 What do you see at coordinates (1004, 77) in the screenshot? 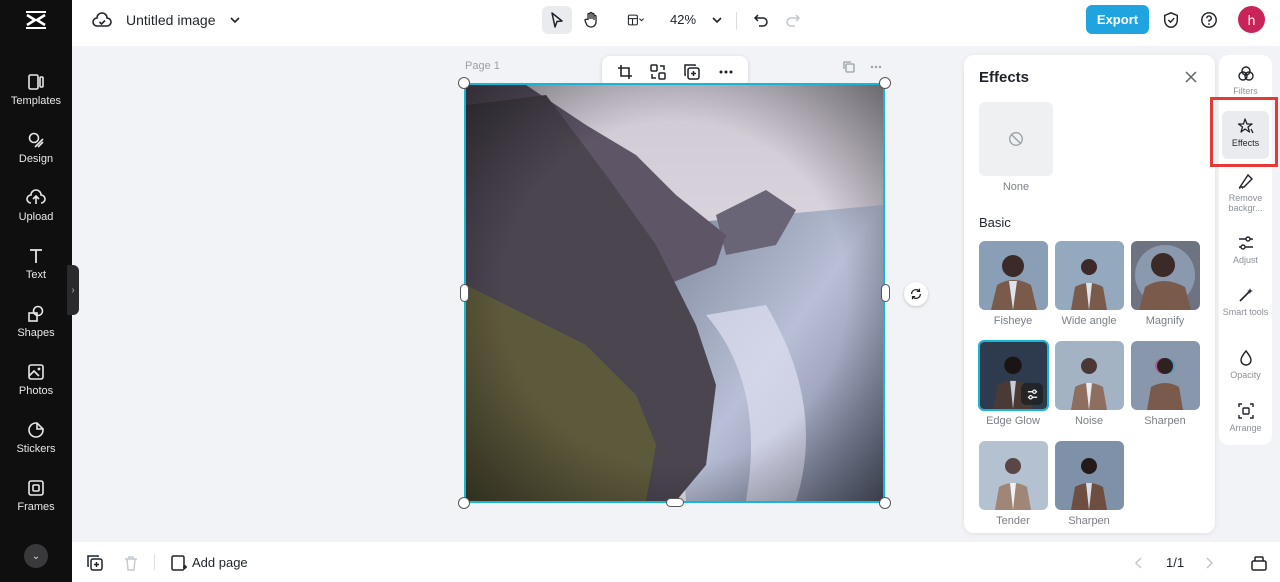
I see `panel-title: Effects` at bounding box center [1004, 77].